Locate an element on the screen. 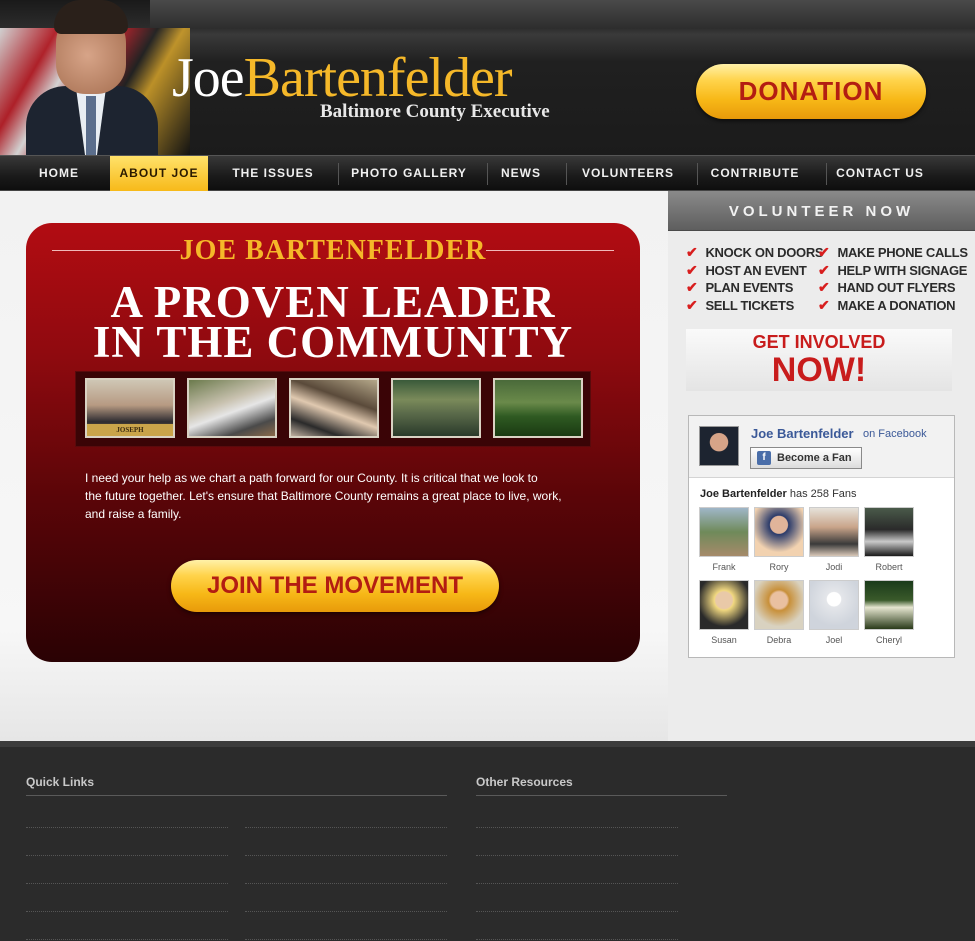  logo-last-name: Bartenfelder is located at coordinates (378, 78).